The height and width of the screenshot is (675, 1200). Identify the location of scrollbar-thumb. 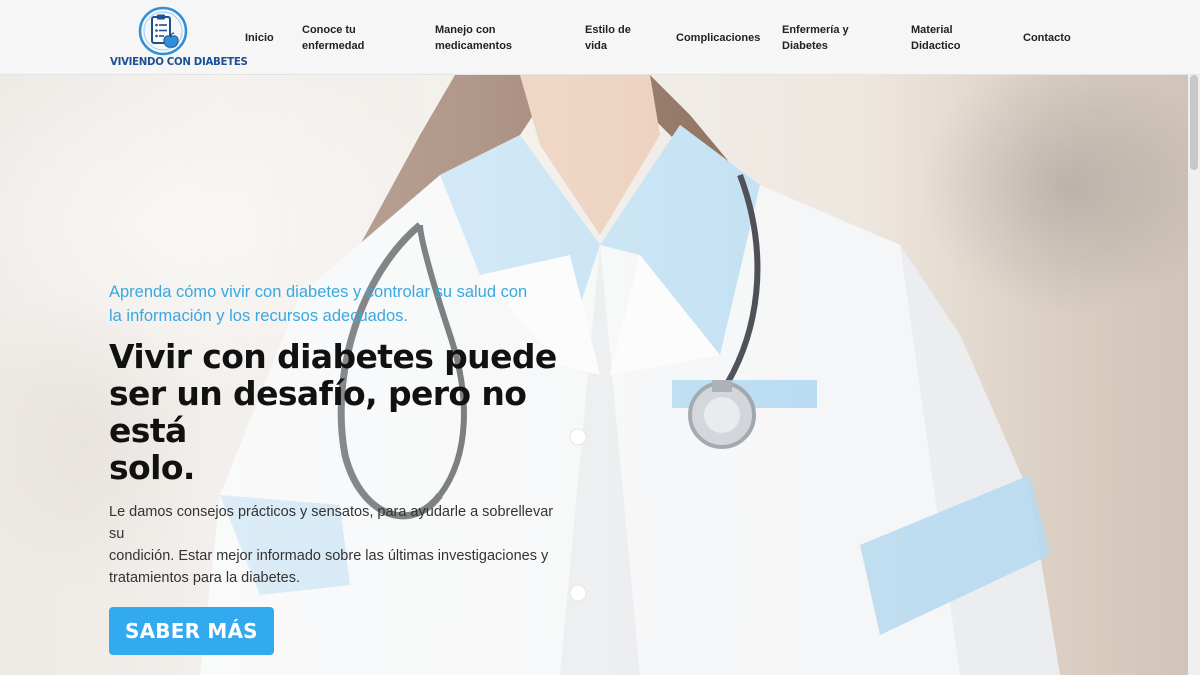
(1194, 122).